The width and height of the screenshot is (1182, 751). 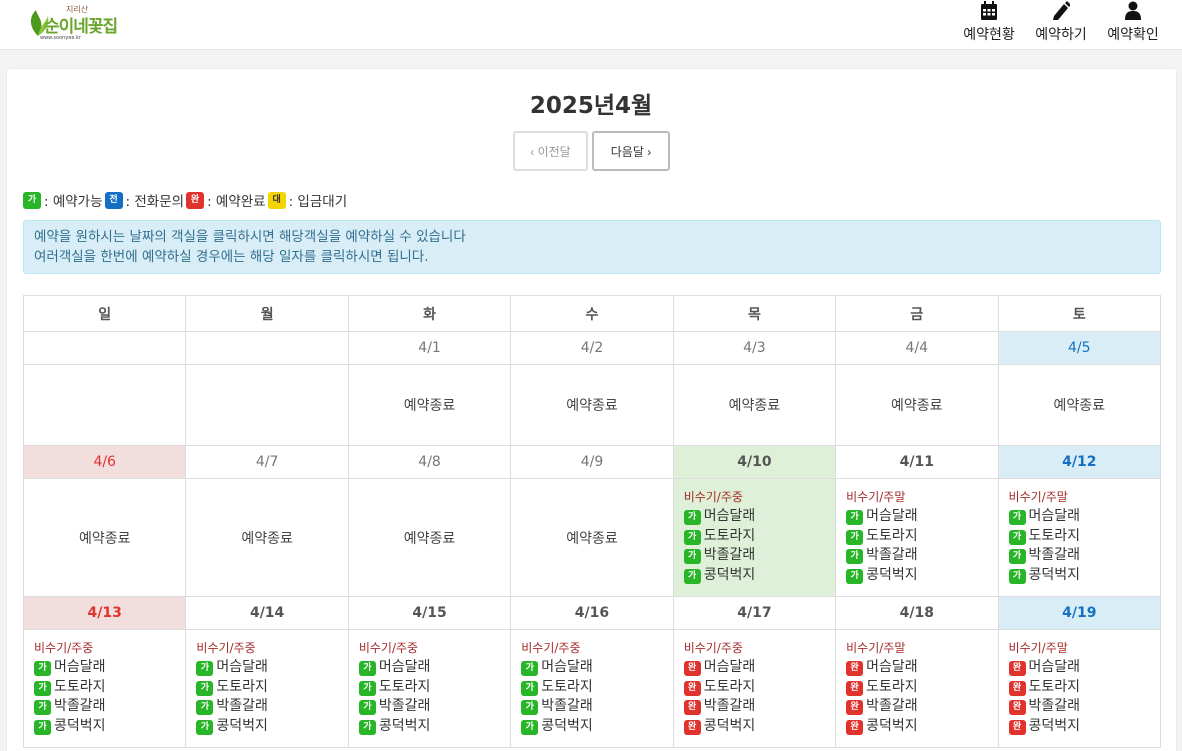 What do you see at coordinates (631, 151) in the screenshot?
I see `next-month-button: 다음달 ›` at bounding box center [631, 151].